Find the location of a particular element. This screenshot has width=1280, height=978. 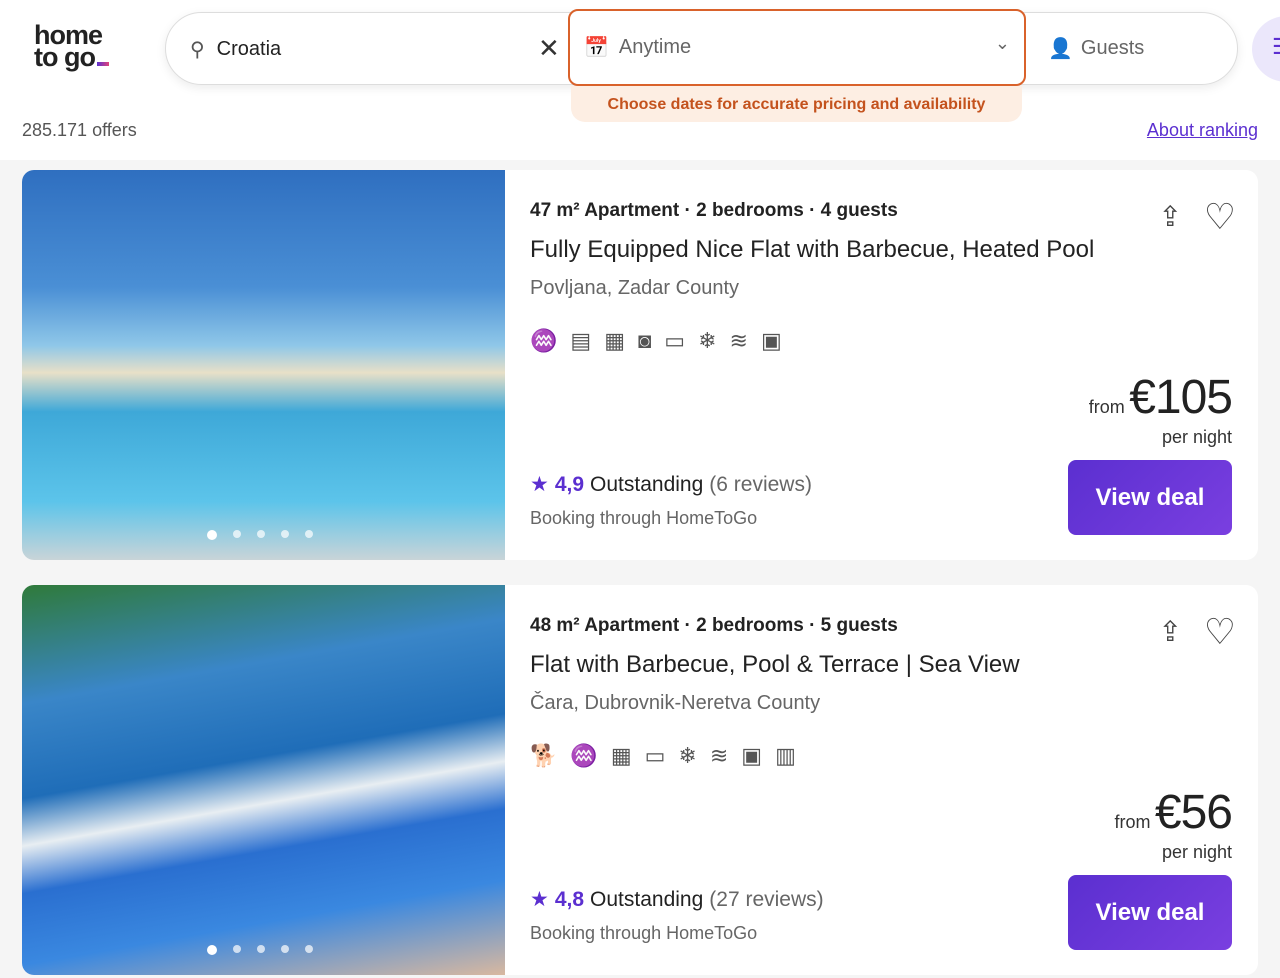

rating: ★ 4,9 Outstanding (6 reviews) is located at coordinates (671, 484).